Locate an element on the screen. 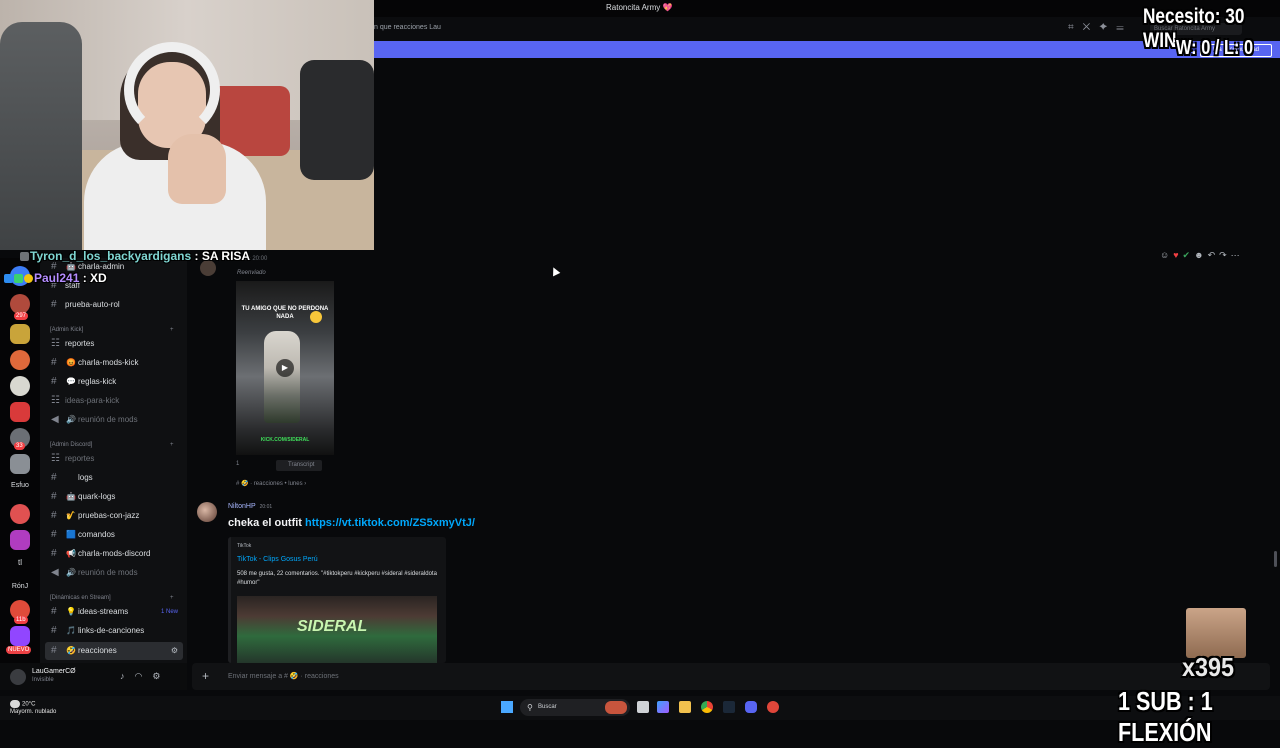  embed-title: TikTok - Clips Gosus Perú is located at coordinates (277, 559).